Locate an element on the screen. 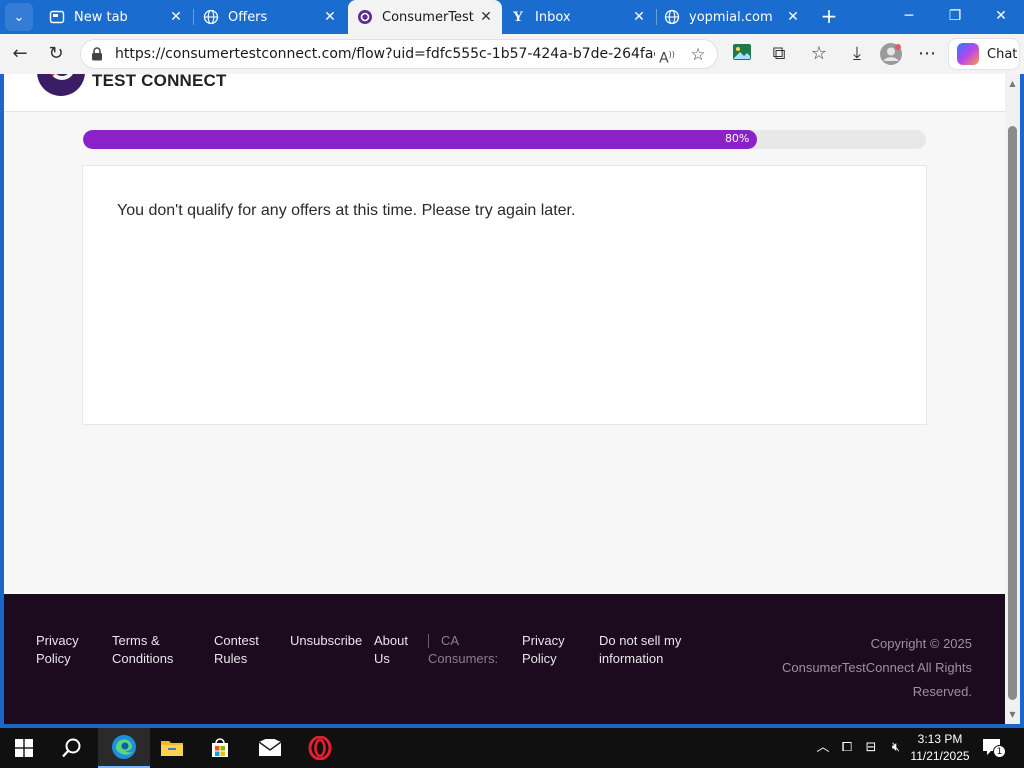 The width and height of the screenshot is (1024, 768). tab-new-tab: New tab ✕ is located at coordinates (116, 17).